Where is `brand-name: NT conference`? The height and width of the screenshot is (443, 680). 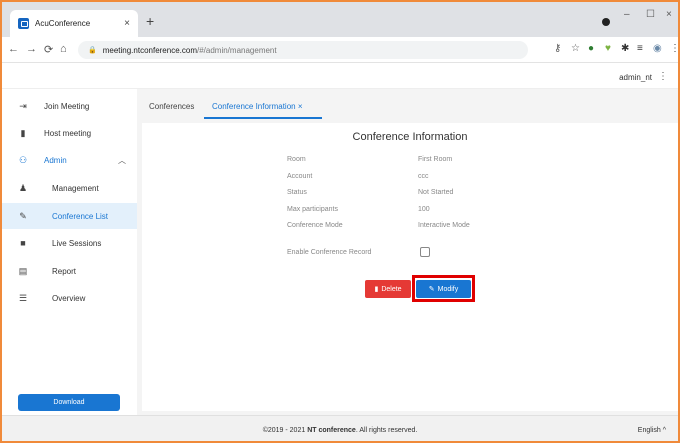 brand-name: NT conference is located at coordinates (331, 430).